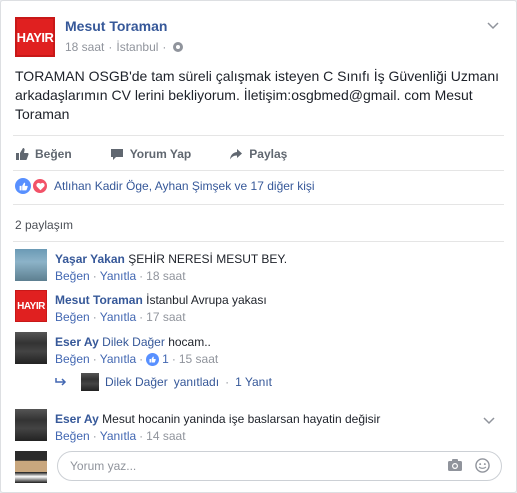  I want to click on comment-footer: Beğen · Yanıtla · 1 · 15 saat, so click(136, 359).